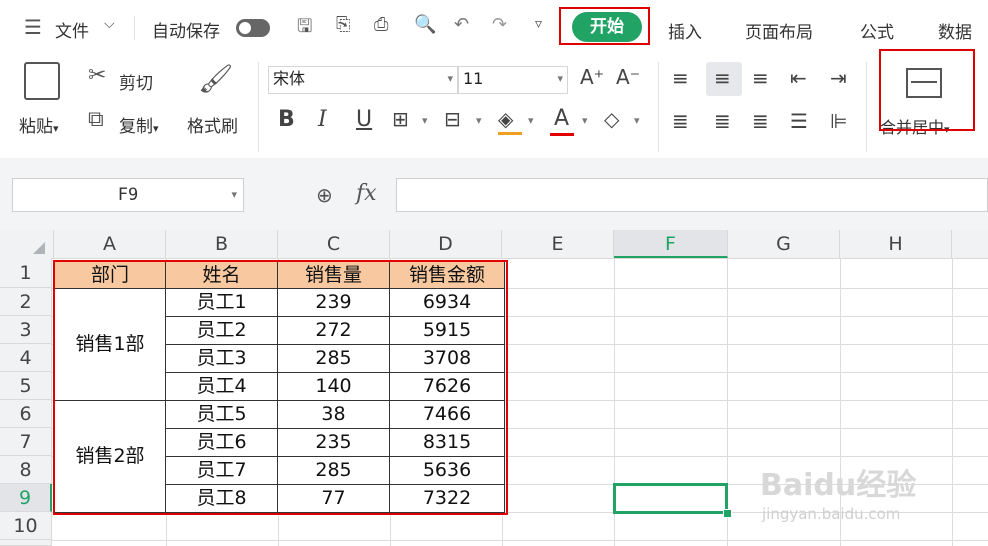 This screenshot has height=546, width=988. I want to click on column-header-b: B, so click(222, 244).